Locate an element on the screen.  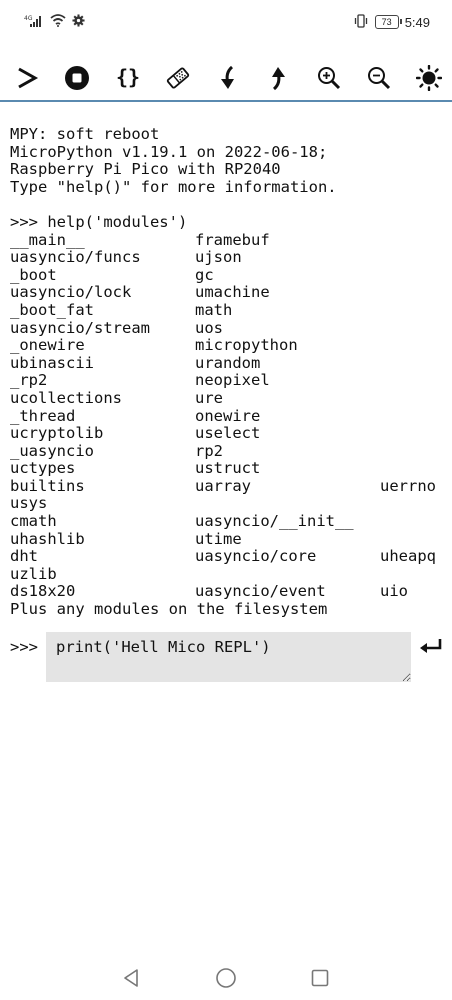
wifi-icon is located at coordinates (58, 22).